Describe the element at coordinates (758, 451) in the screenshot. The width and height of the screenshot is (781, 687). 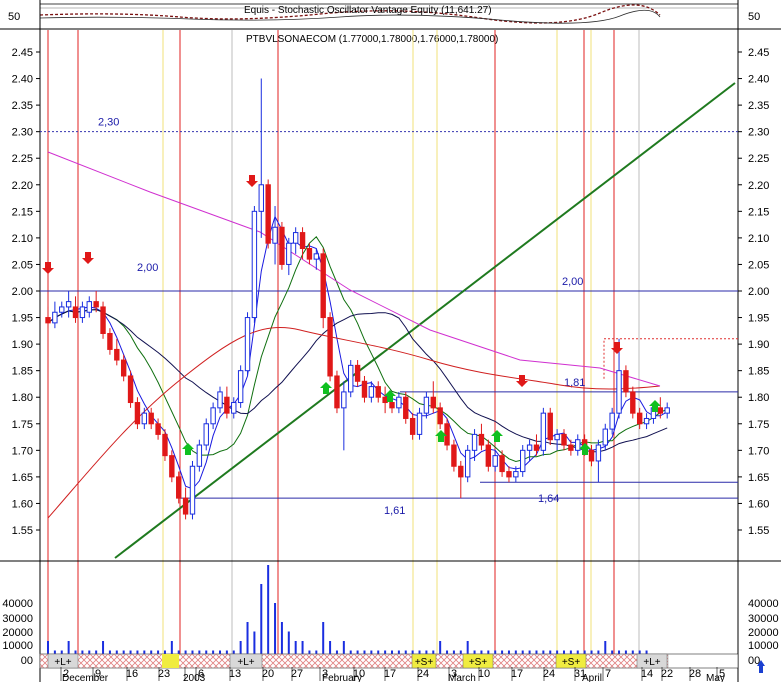
I see `price-tick-label: 1.70` at that location.